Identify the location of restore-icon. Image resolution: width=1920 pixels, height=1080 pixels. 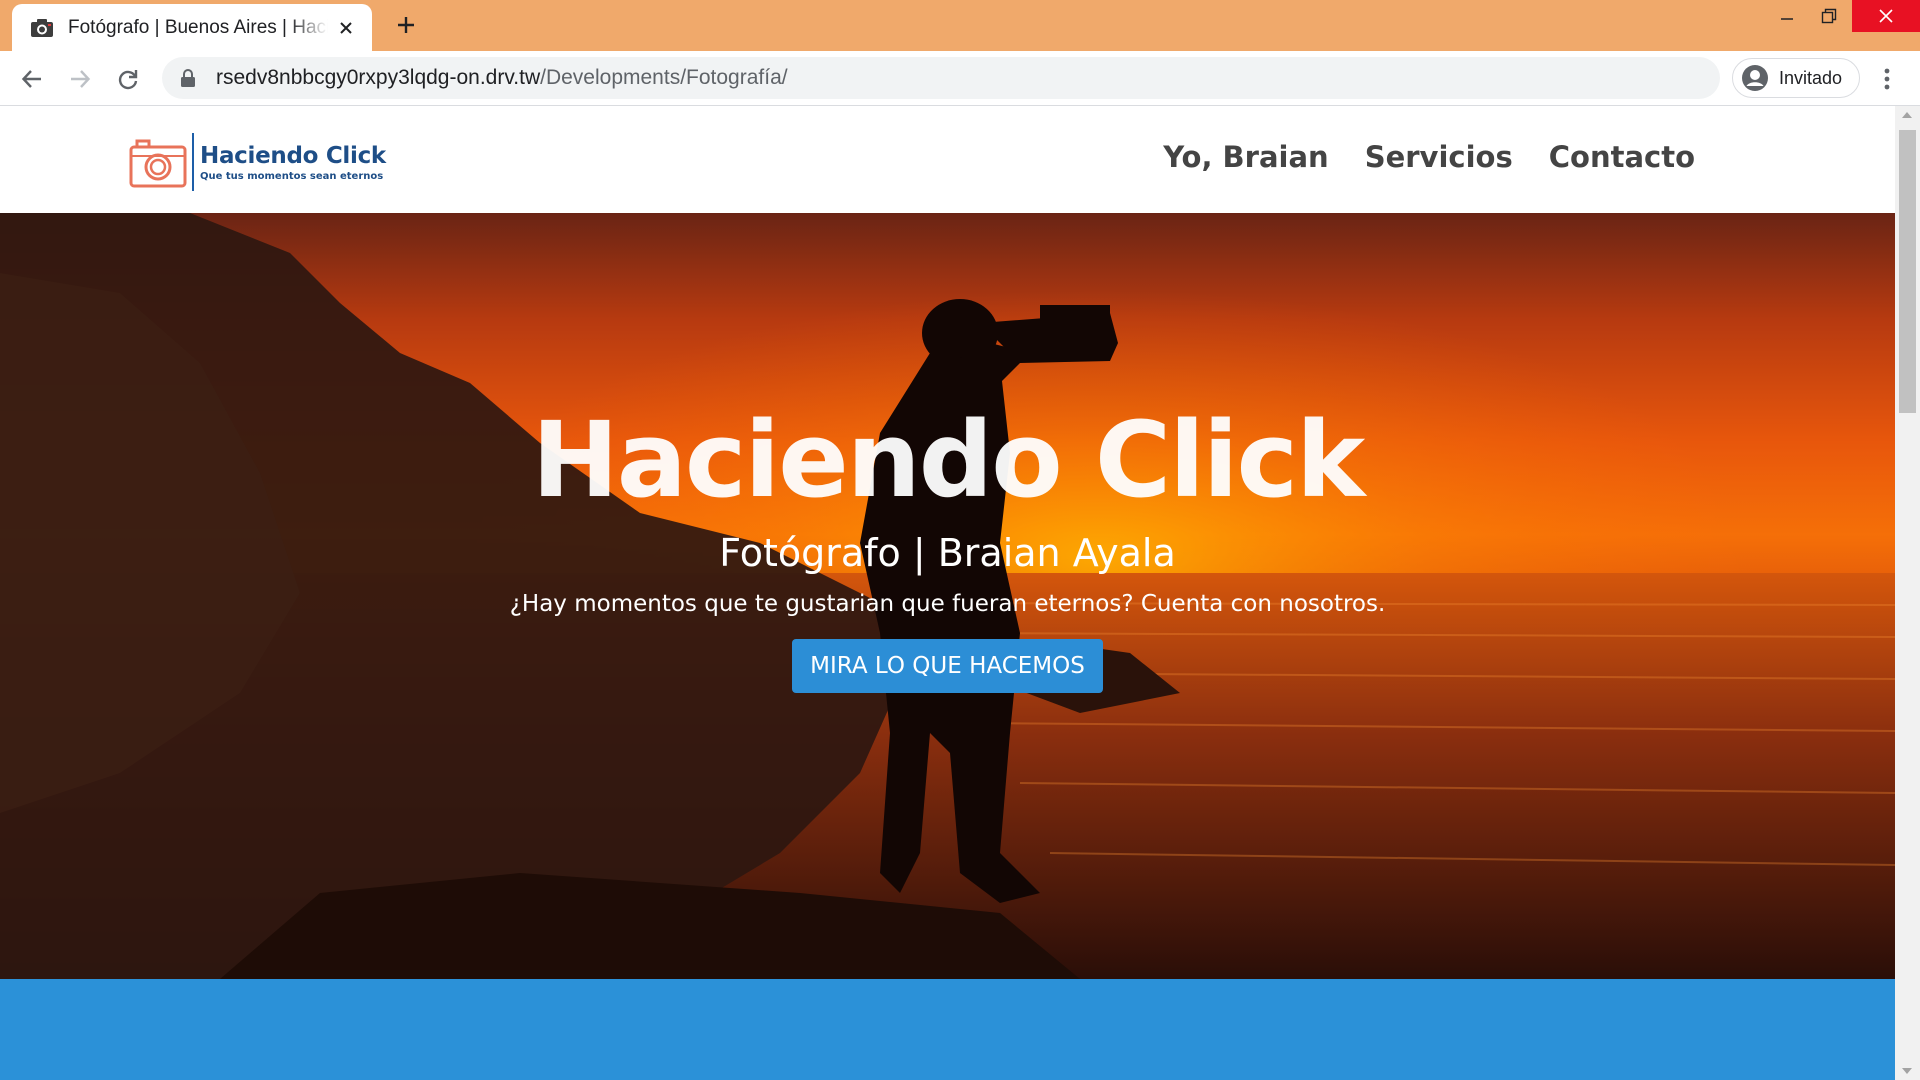
(1829, 16).